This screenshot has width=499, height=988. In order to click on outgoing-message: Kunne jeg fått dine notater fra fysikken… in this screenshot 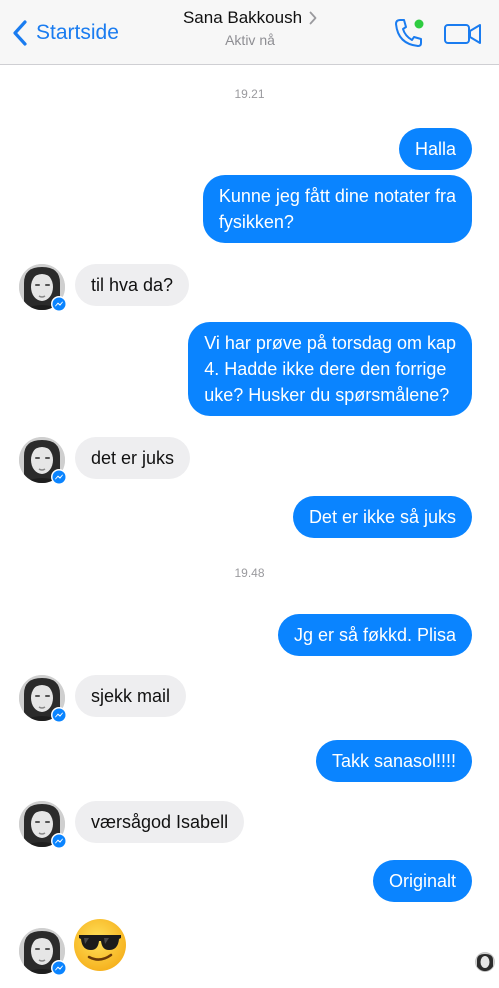, I will do `click(337, 209)`.